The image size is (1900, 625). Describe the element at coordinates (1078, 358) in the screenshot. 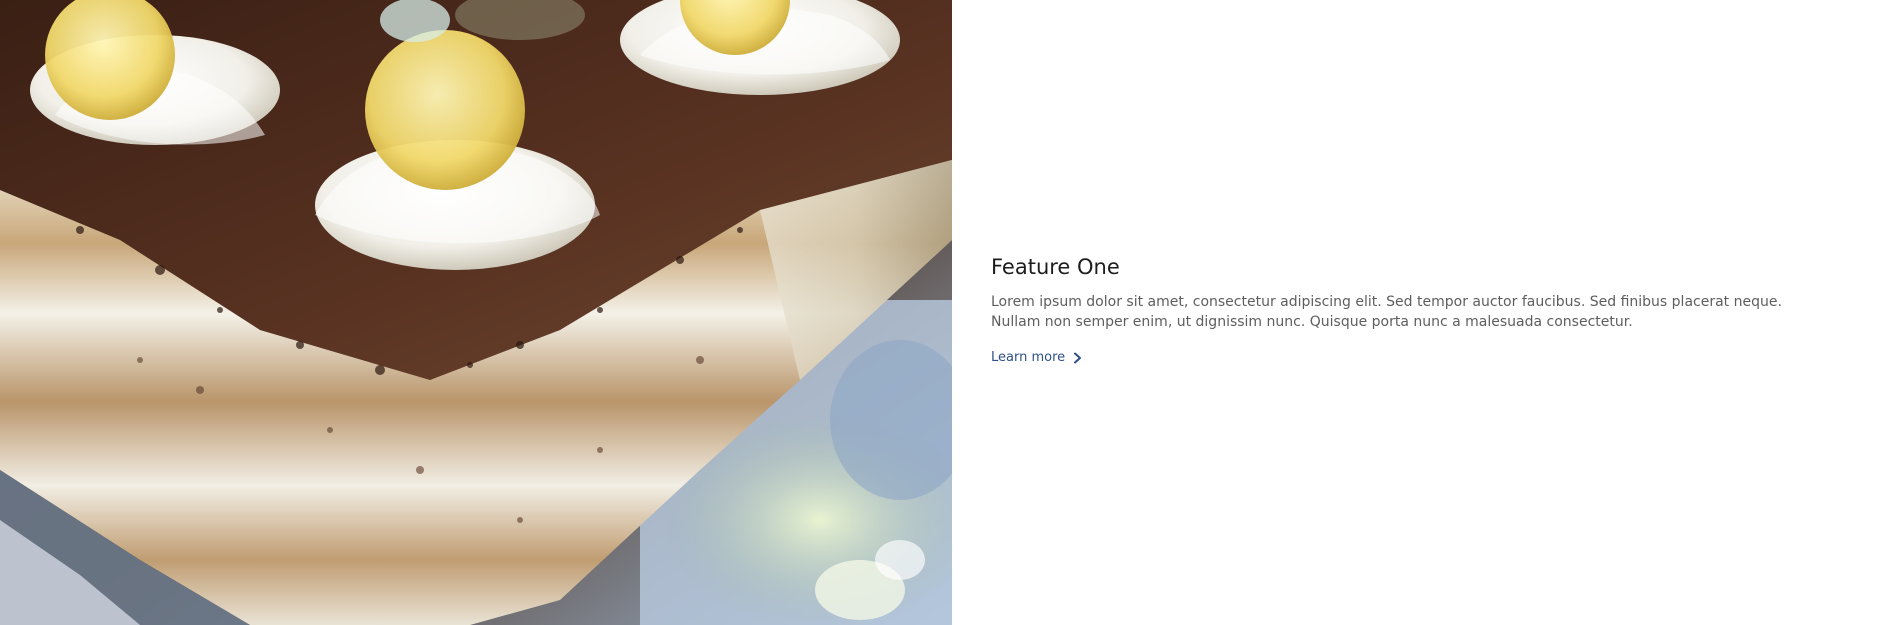

I see `chevron-right-icon` at that location.